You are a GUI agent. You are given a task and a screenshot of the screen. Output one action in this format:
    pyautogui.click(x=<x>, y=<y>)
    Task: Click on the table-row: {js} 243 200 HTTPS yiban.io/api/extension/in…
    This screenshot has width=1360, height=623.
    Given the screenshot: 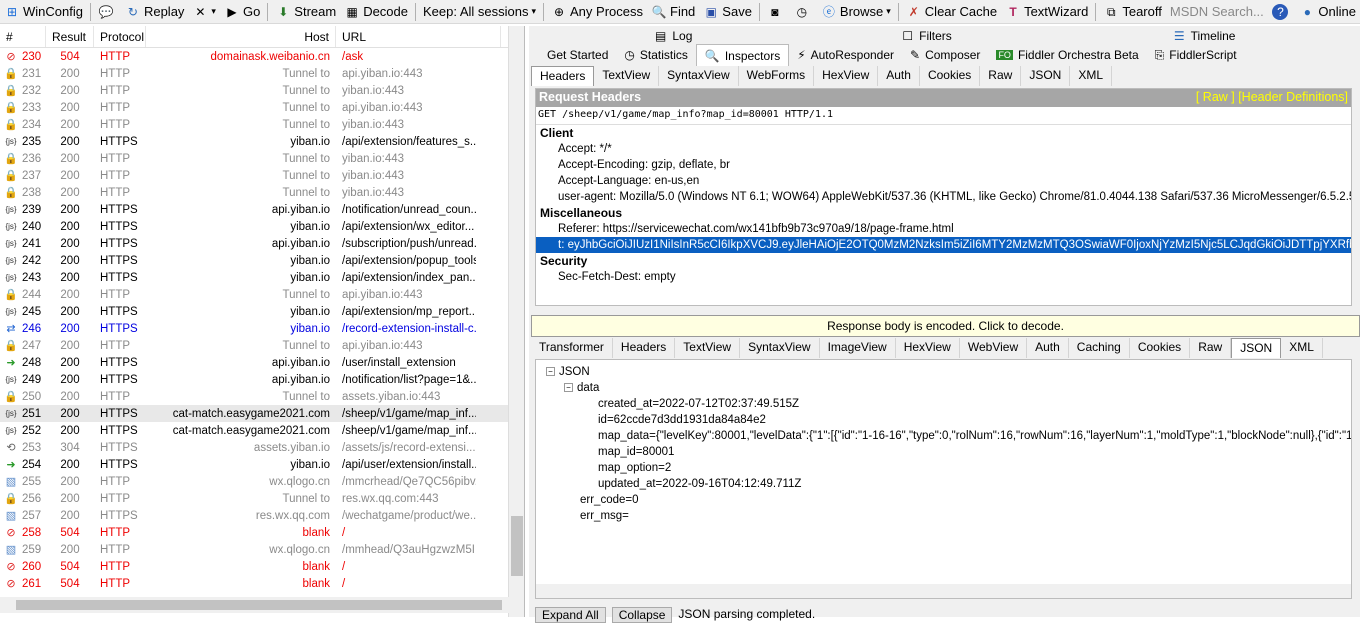 What is the action you would take?
    pyautogui.click(x=262, y=277)
    